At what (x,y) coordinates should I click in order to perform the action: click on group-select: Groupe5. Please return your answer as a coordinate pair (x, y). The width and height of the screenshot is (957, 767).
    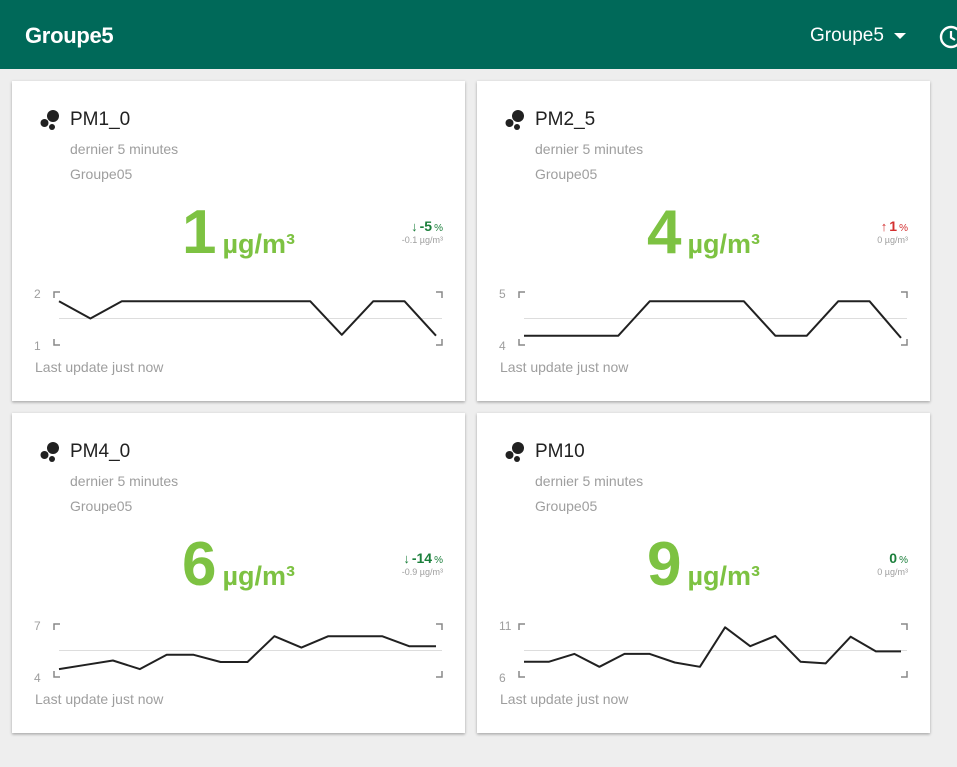
    Looking at the image, I should click on (858, 36).